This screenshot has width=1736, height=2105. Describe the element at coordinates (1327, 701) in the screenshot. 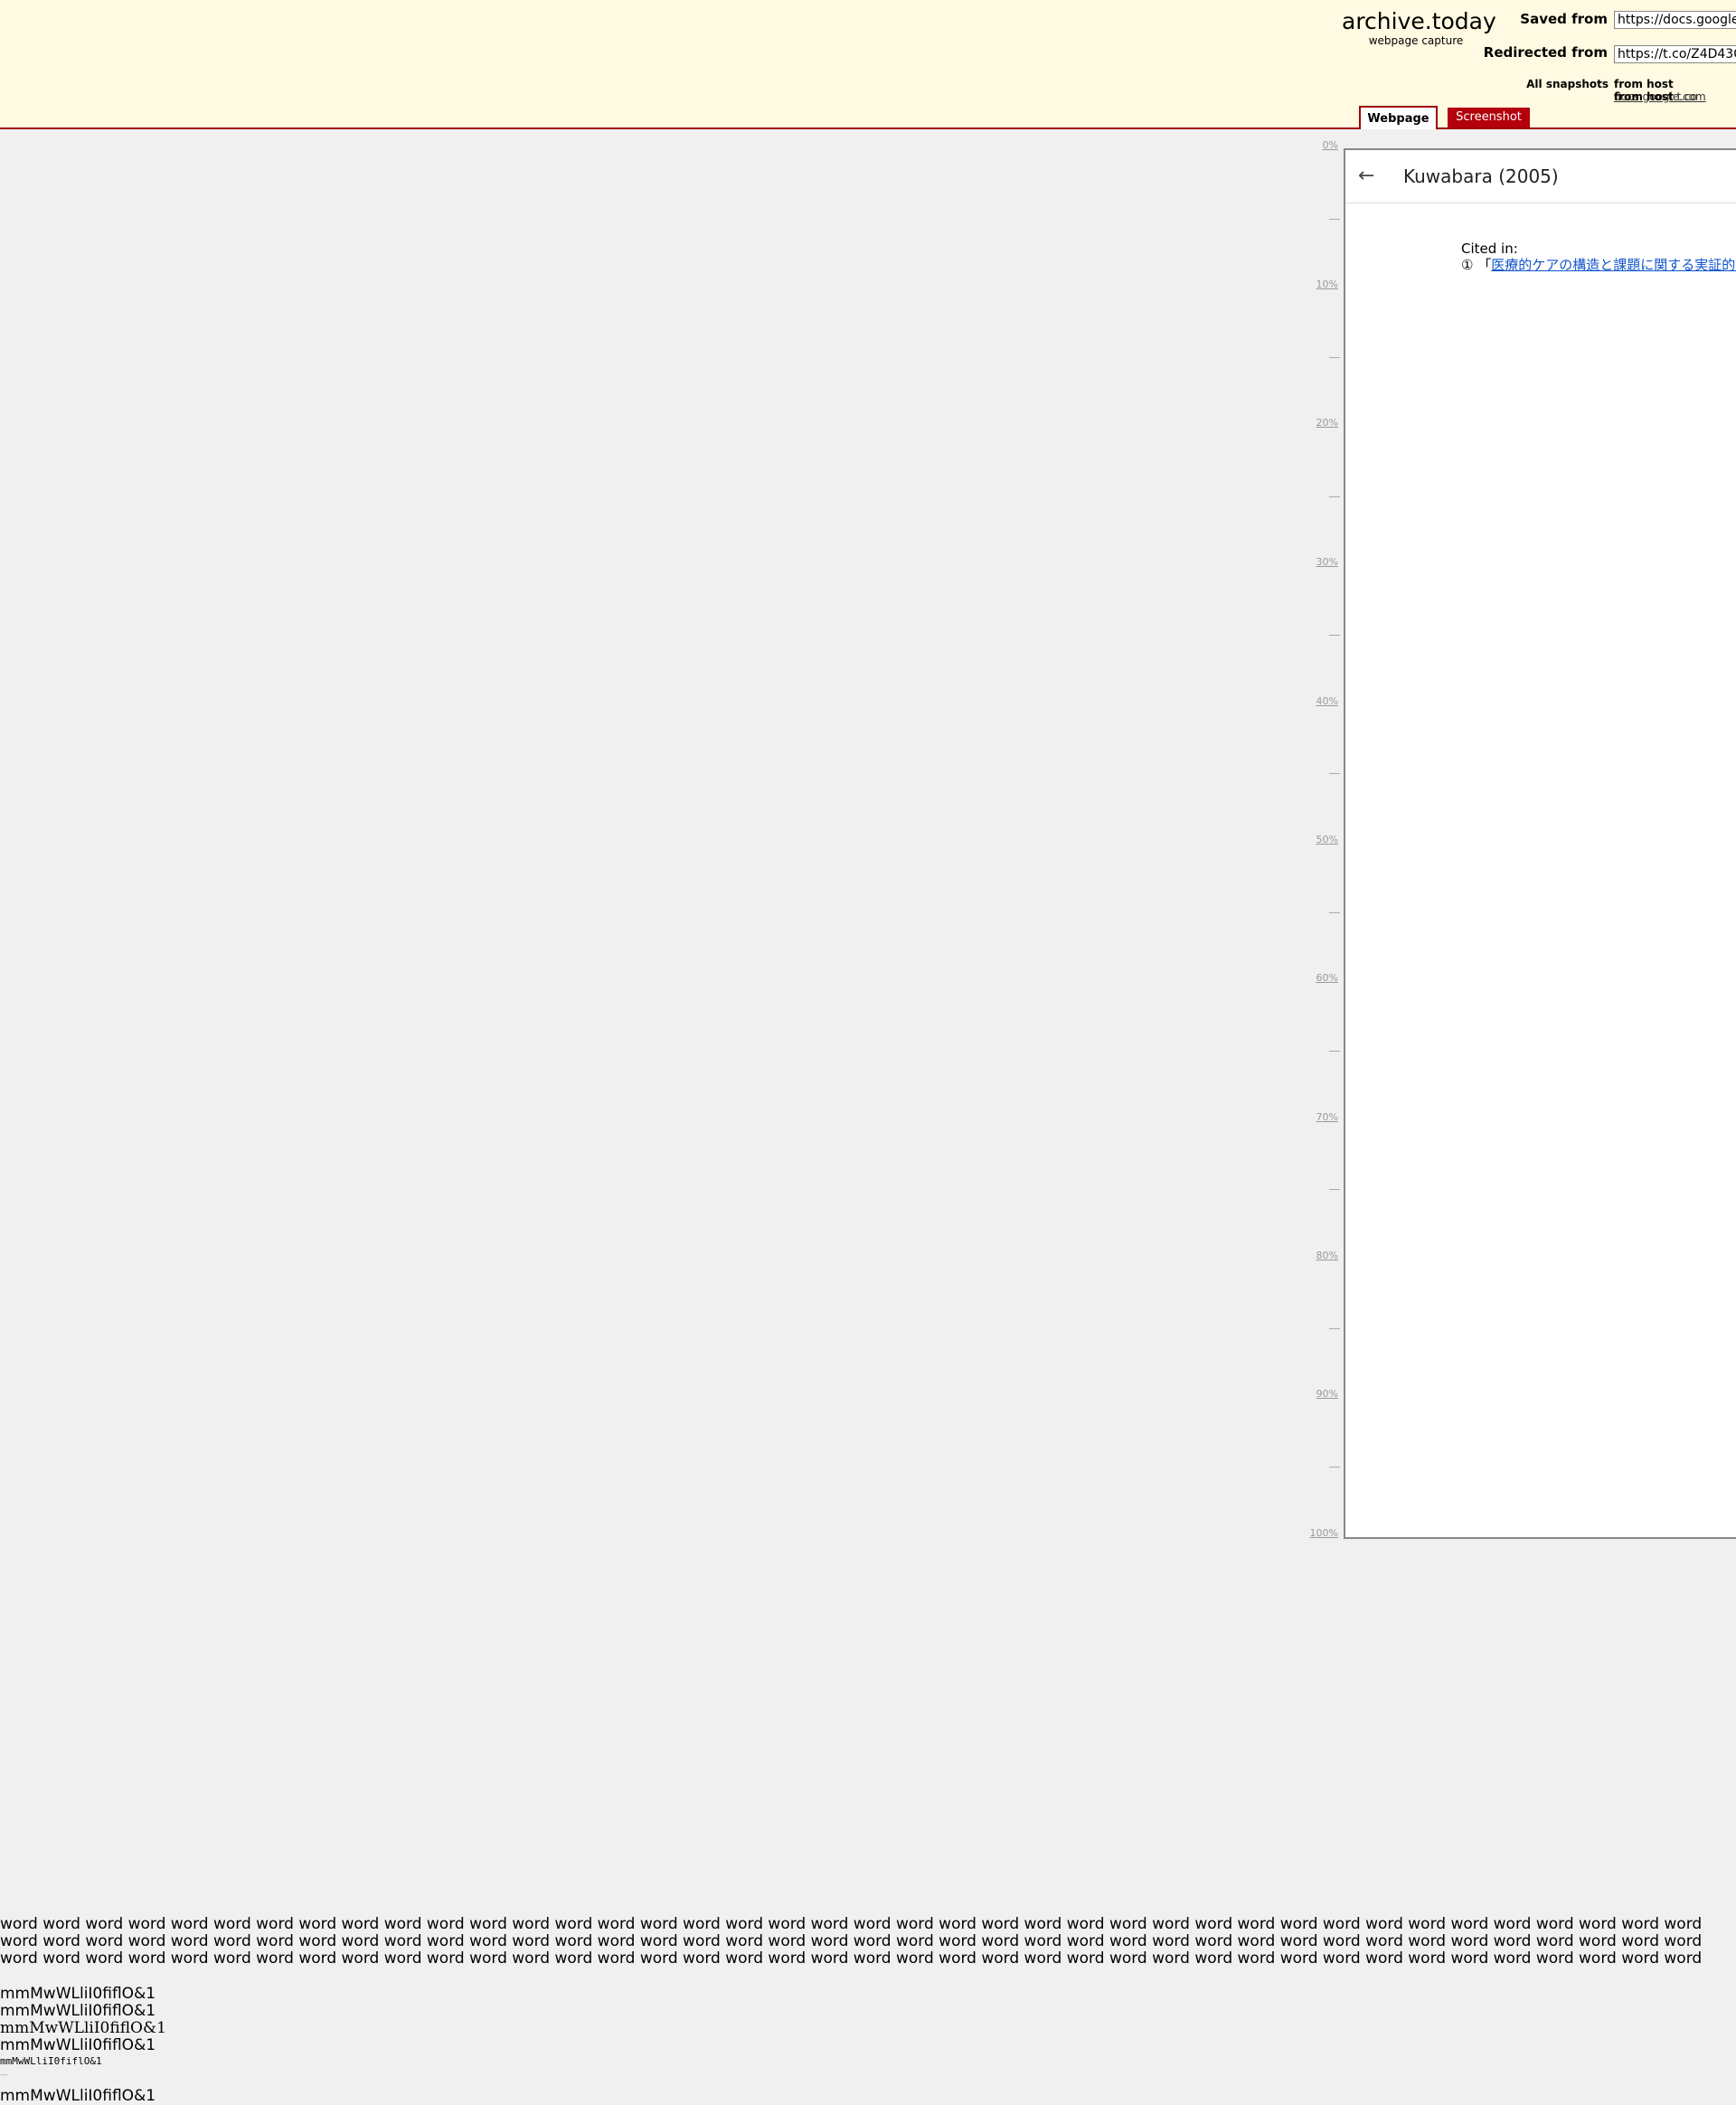

I see `ruler-label: 40%` at that location.